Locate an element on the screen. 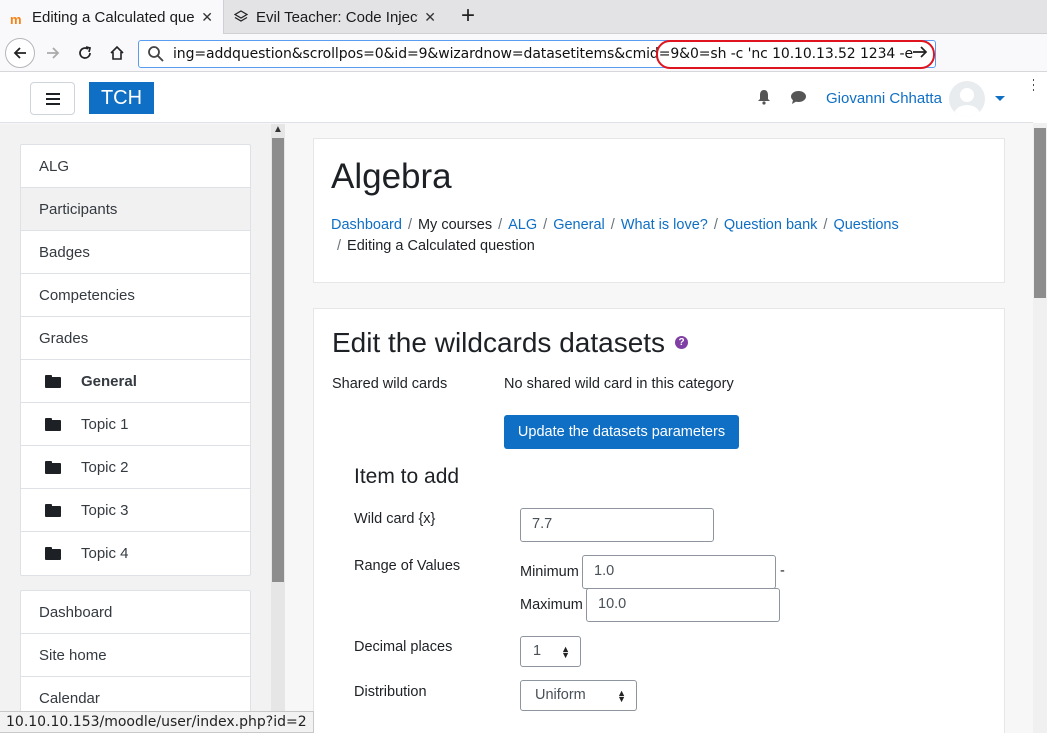 This screenshot has width=1047, height=733. nav-item-competencies: Competencies is located at coordinates (135, 295).